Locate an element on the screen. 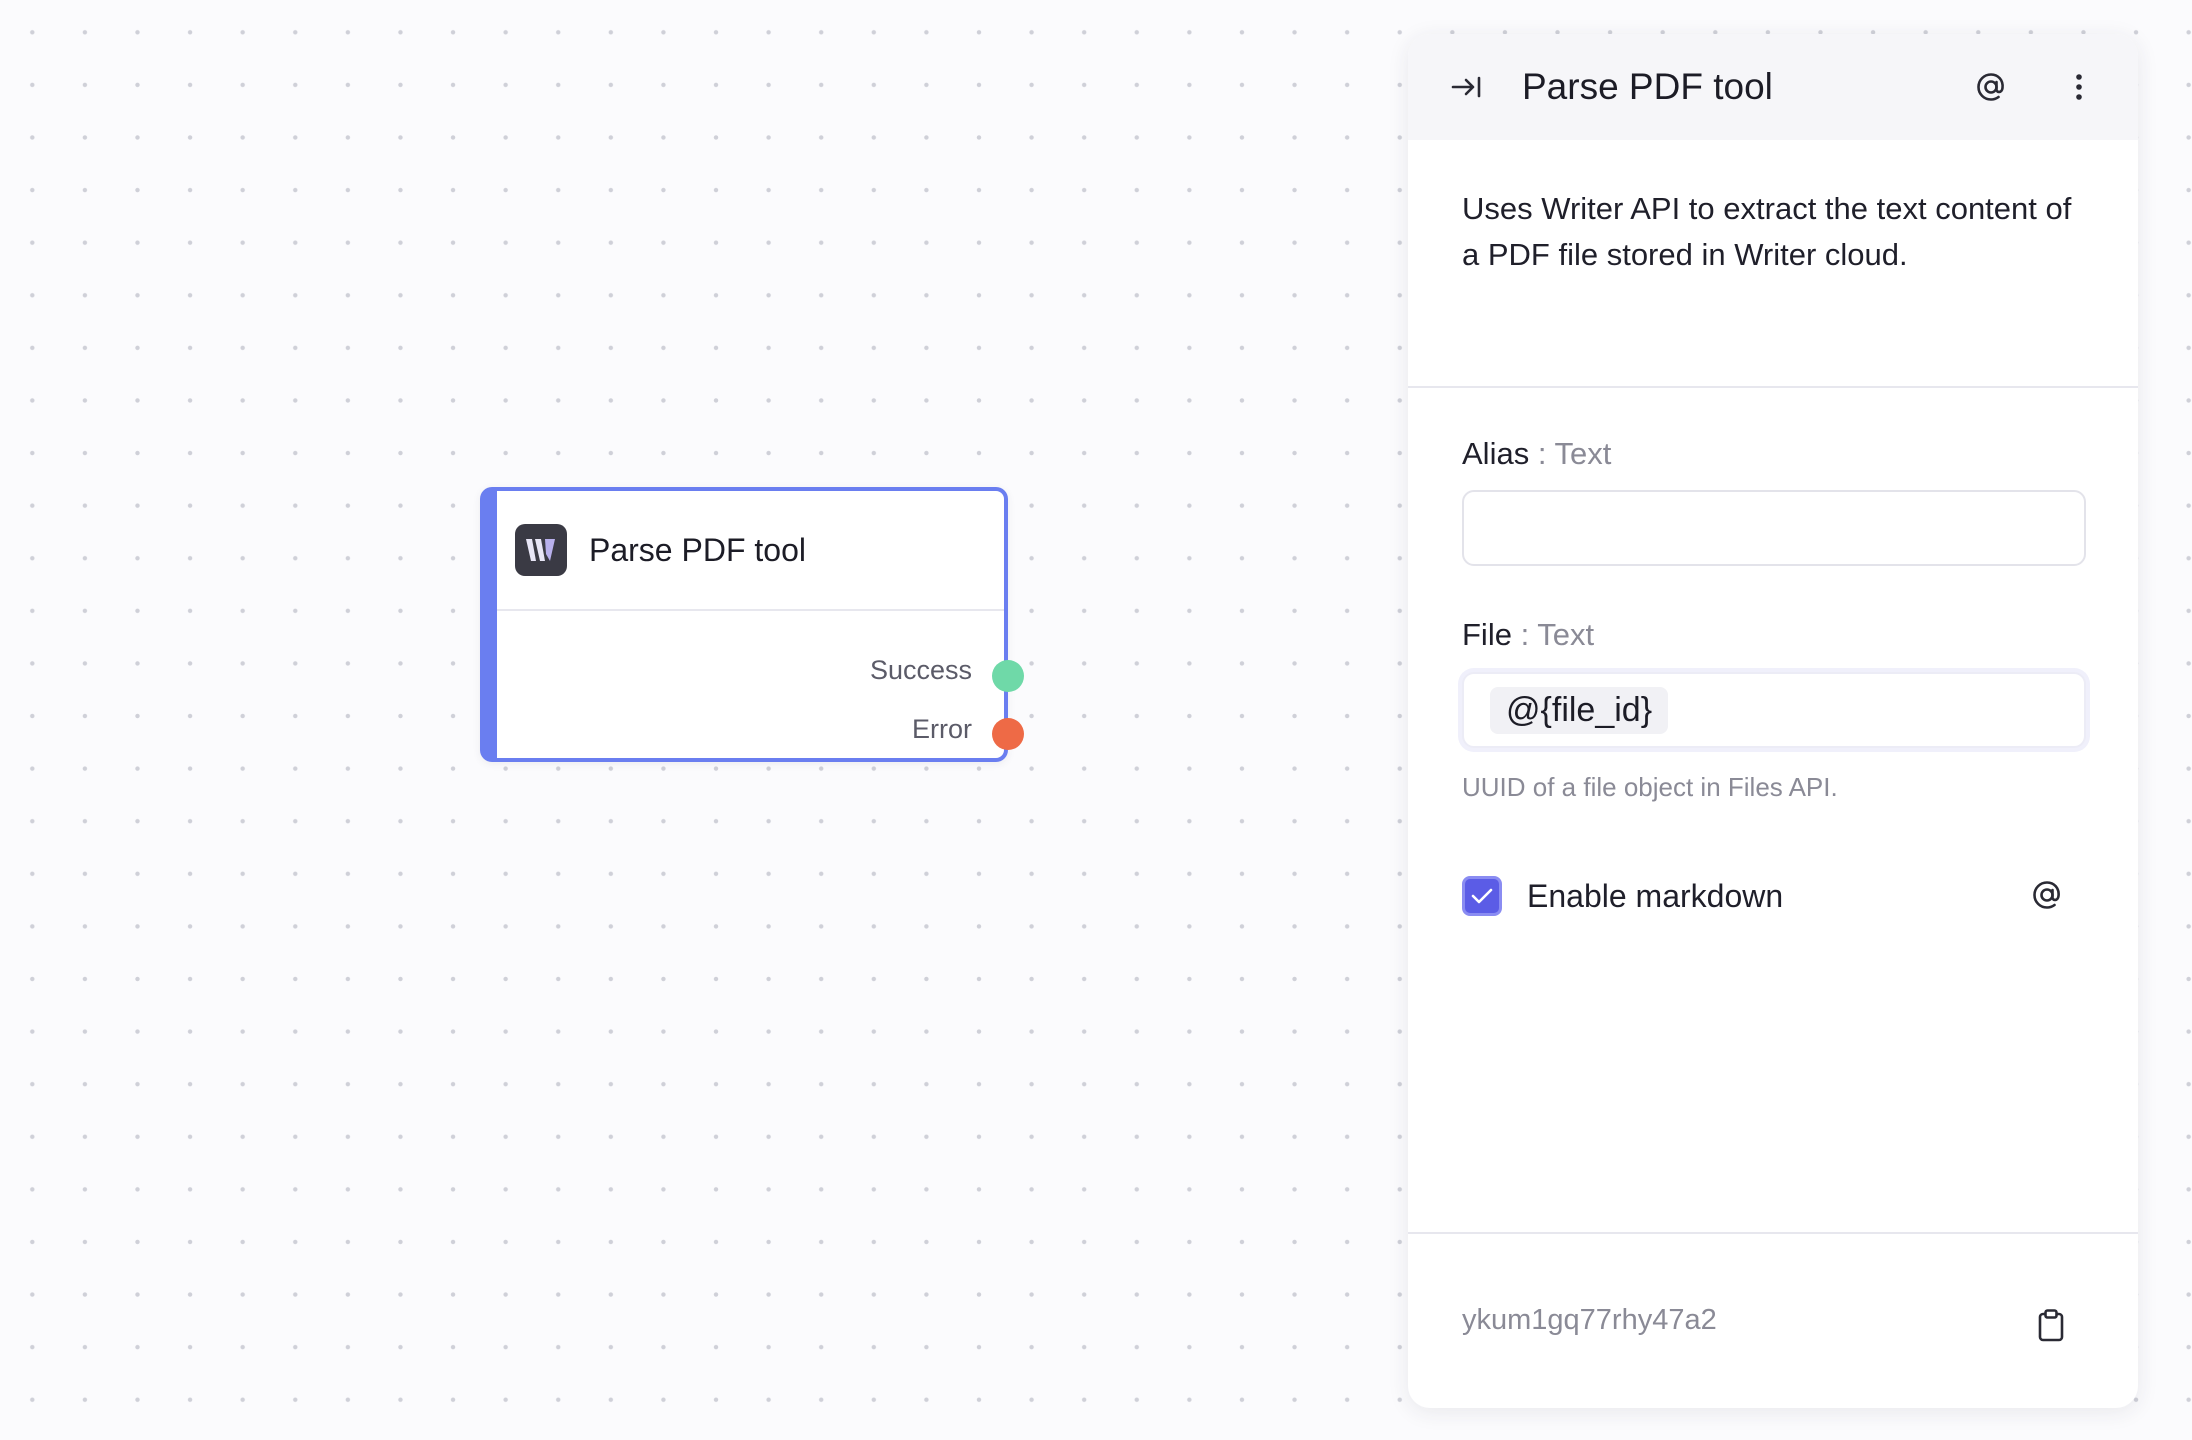 The image size is (2192, 1440). alias-field-label: Alias : Text is located at coordinates (1537, 453).